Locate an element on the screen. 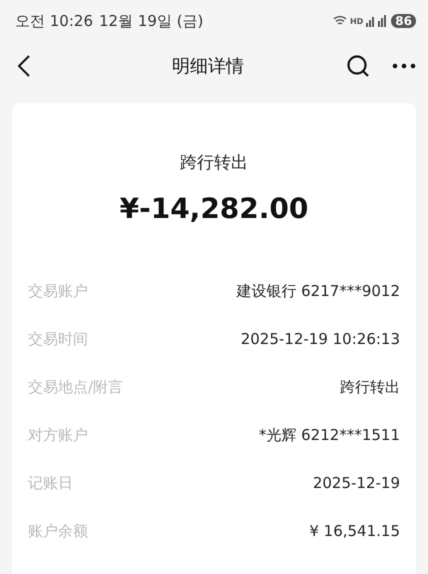 Image resolution: width=428 pixels, height=574 pixels. detail-value: 跨行转出 is located at coordinates (370, 387).